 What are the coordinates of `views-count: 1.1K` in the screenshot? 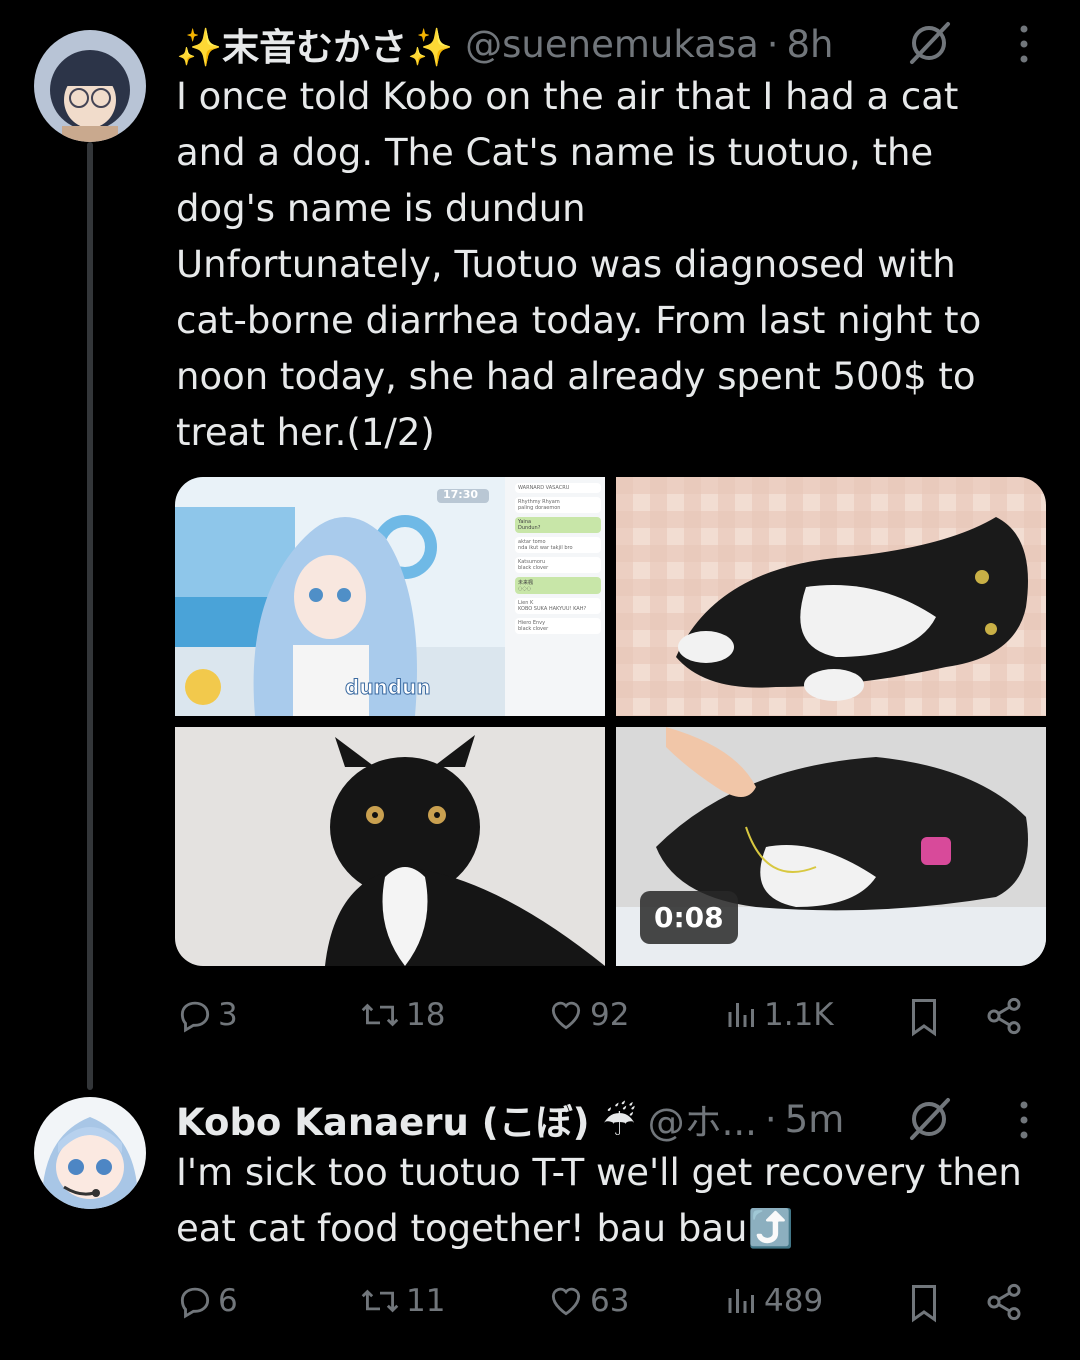 It's located at (799, 1015).